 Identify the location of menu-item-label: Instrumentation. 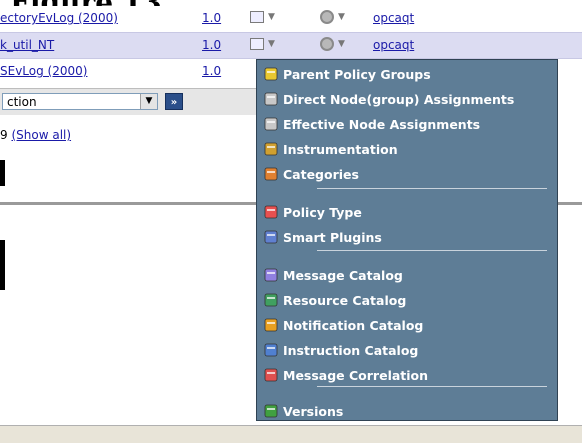
(340, 149).